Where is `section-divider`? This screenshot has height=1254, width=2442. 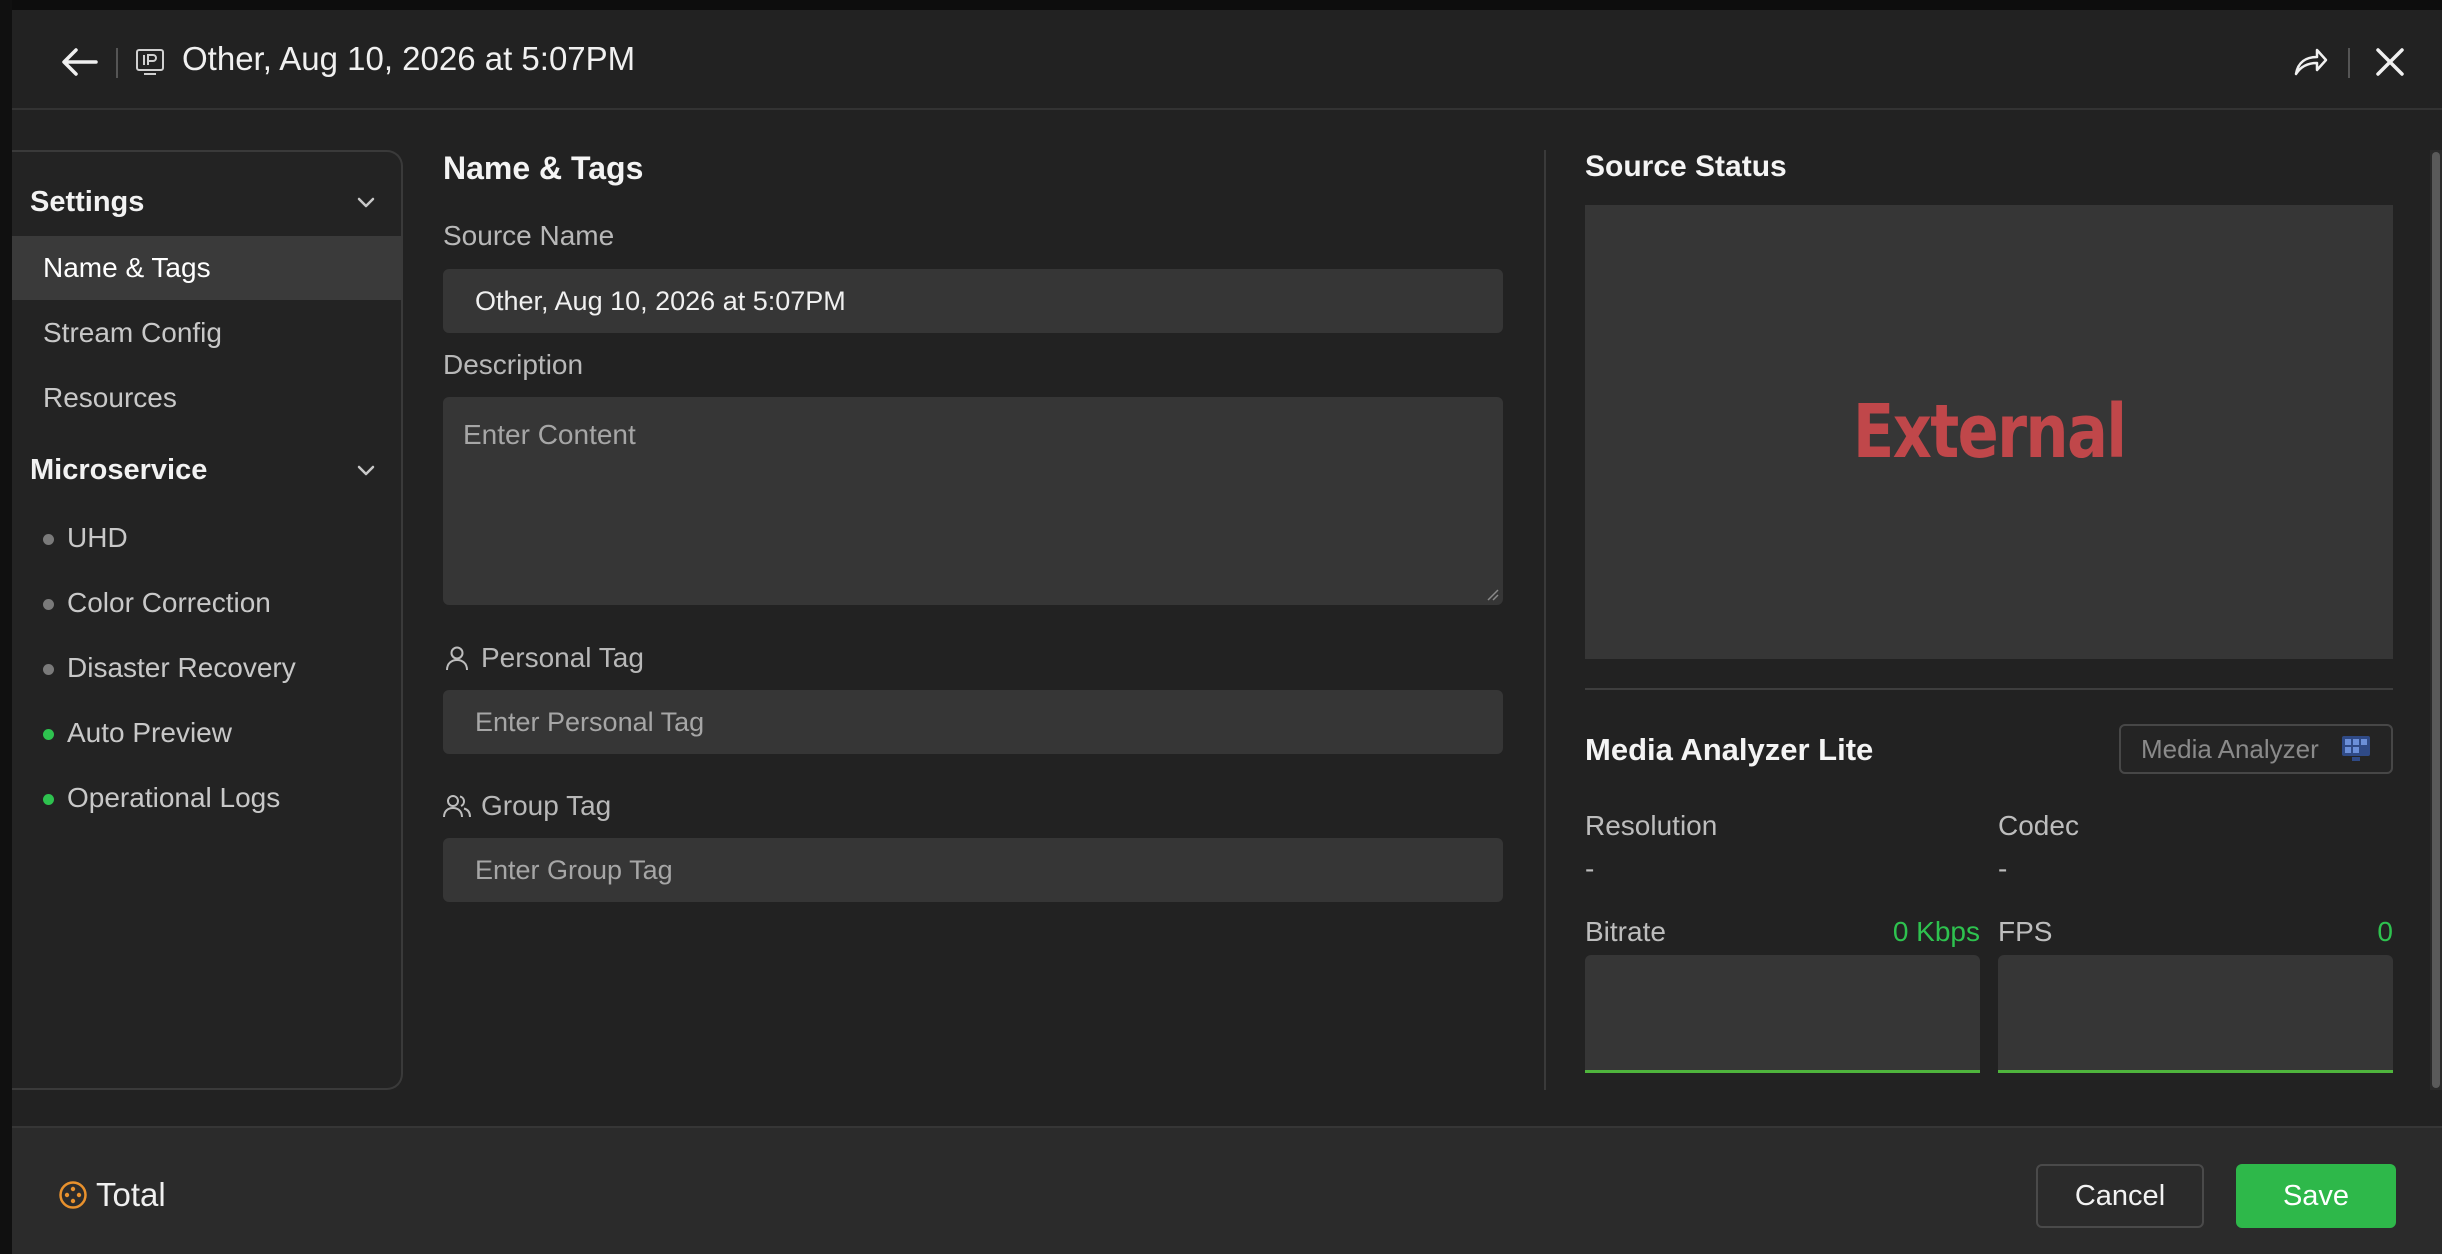
section-divider is located at coordinates (1989, 689).